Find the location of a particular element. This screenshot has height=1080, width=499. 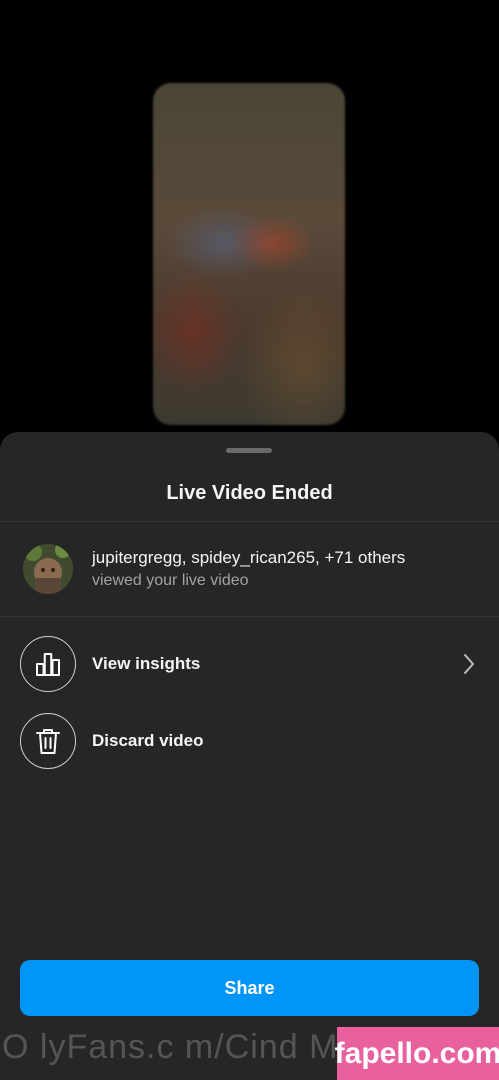

viewer-avatar is located at coordinates (48, 569).